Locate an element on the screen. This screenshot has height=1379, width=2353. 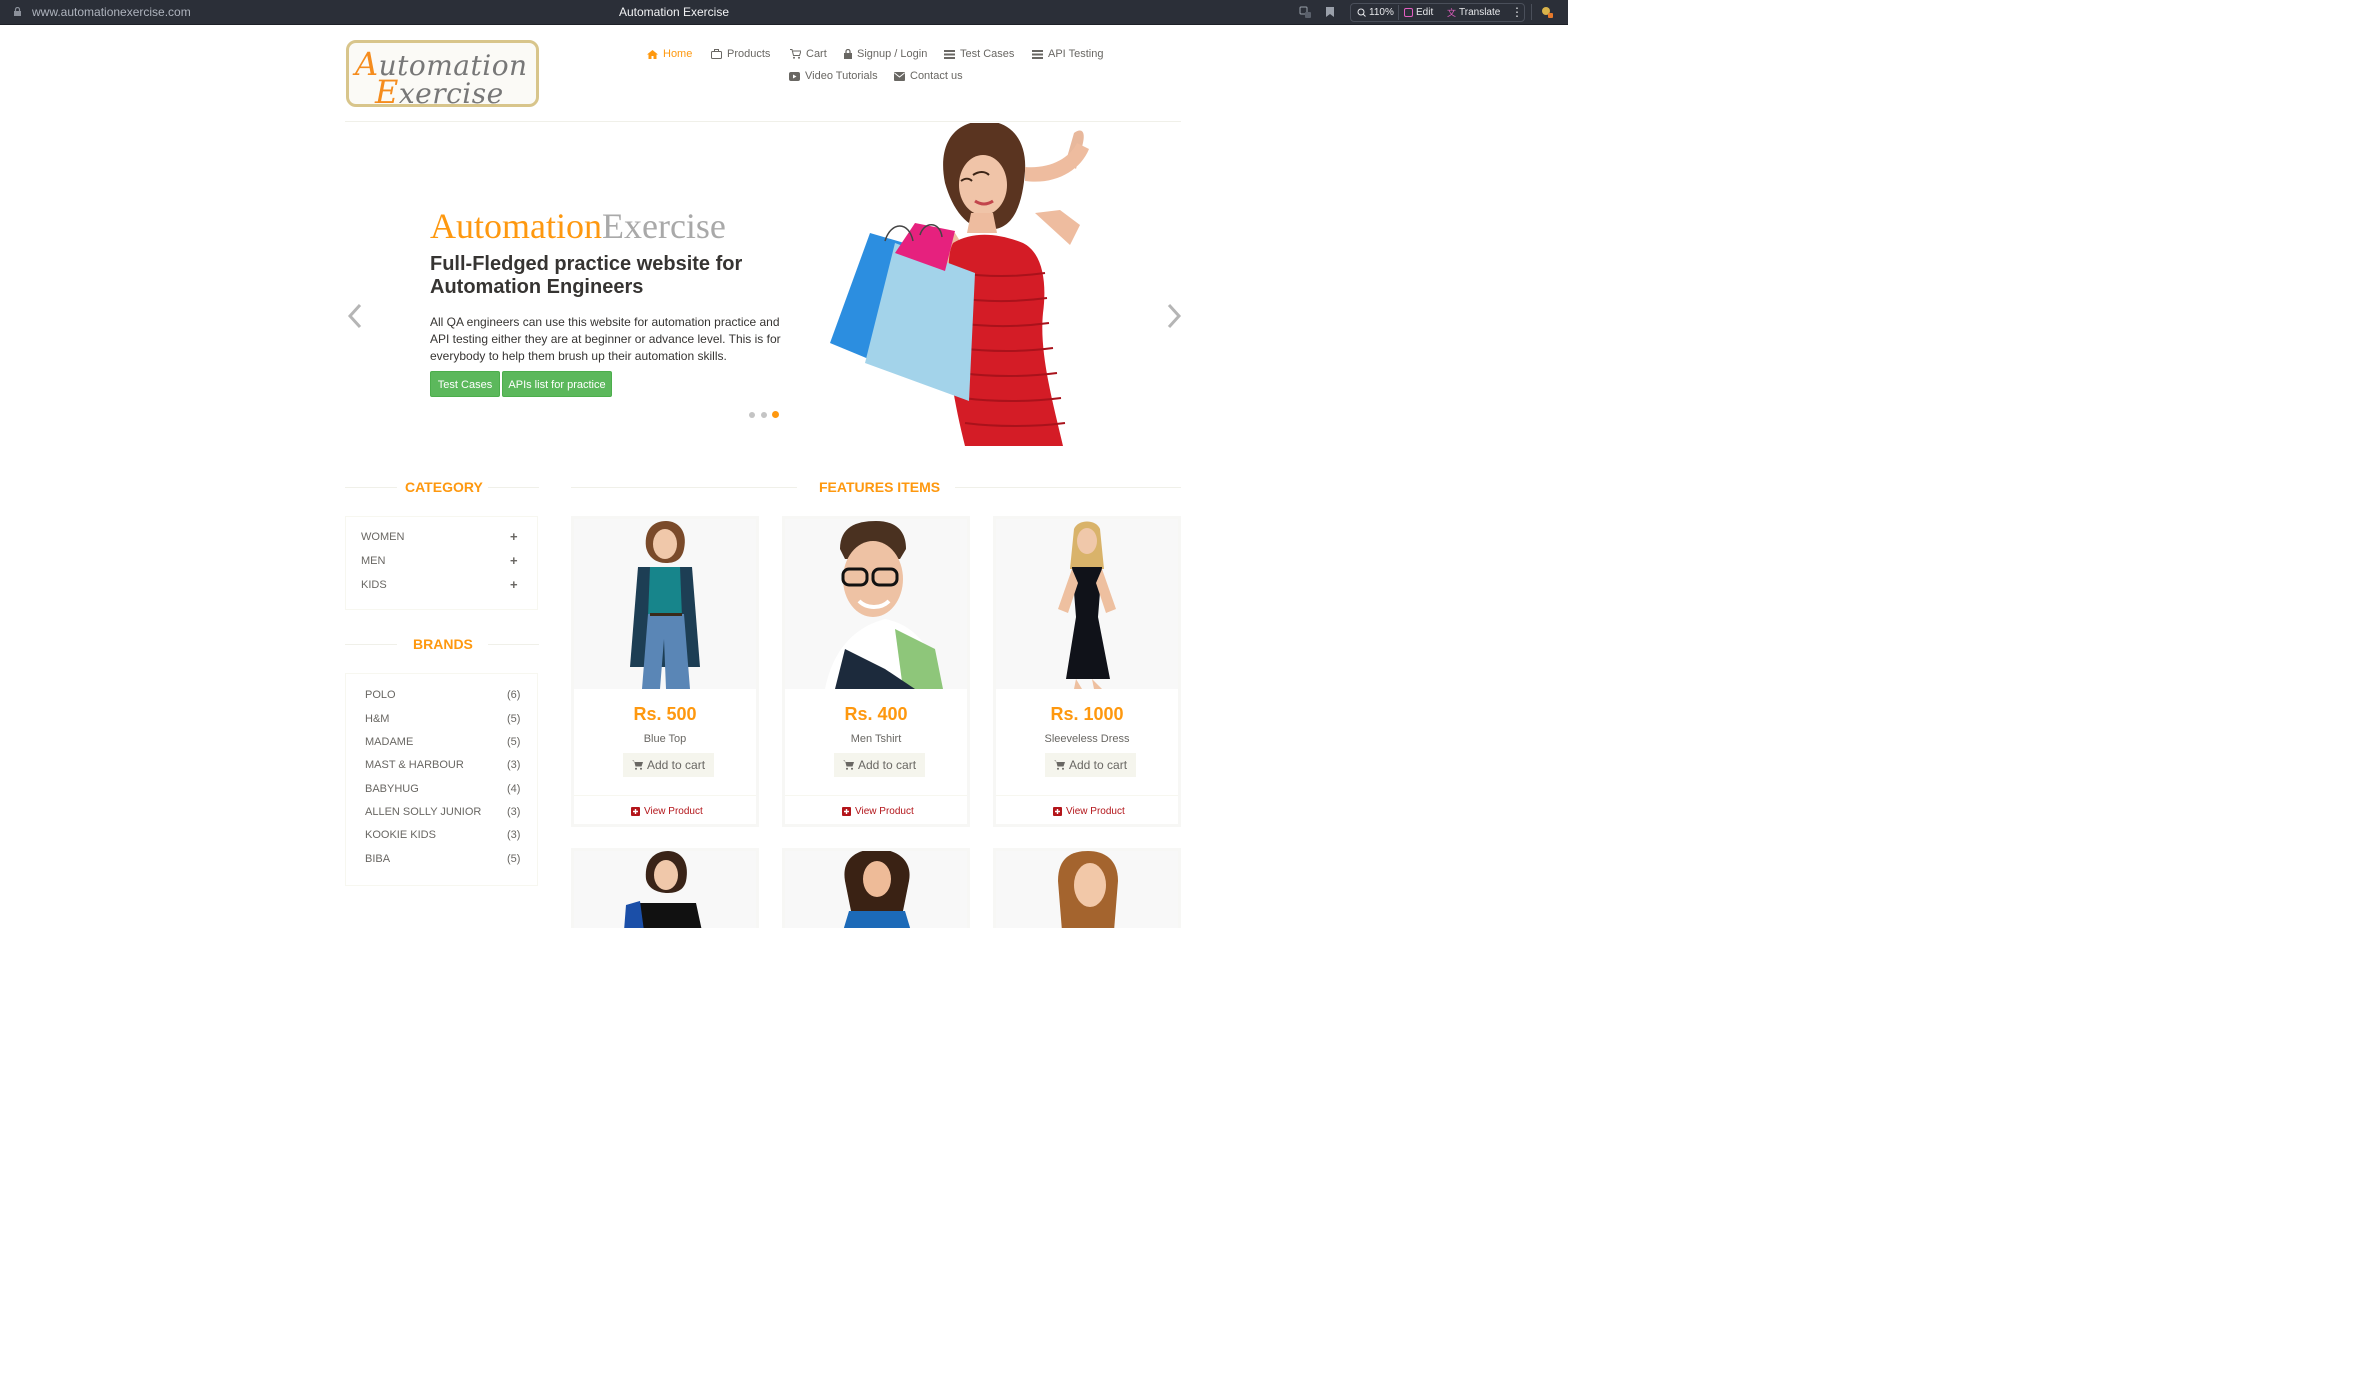
brand-item: ALLEN SOLLY JUNIOR is located at coordinates (423, 812).